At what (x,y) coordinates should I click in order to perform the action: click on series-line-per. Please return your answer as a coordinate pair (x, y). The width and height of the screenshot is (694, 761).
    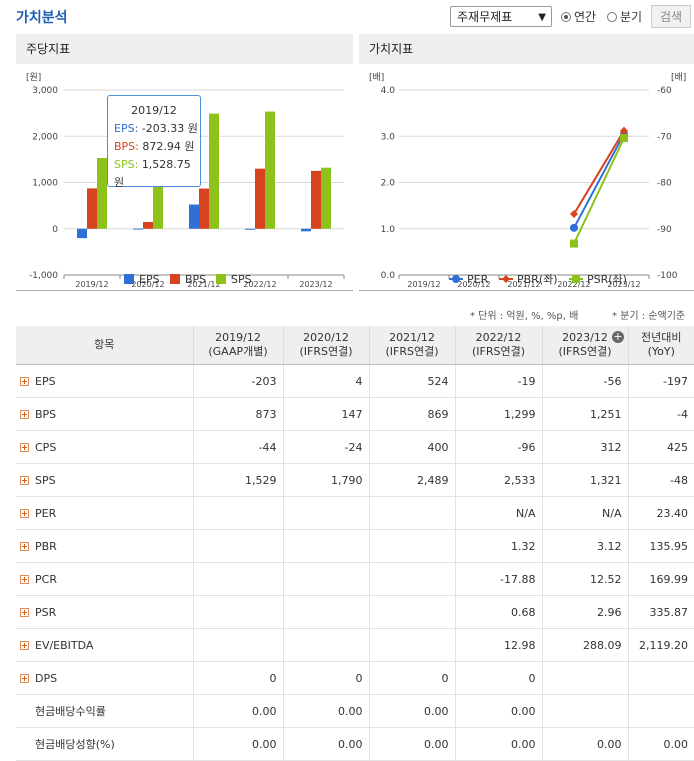
    Looking at the image, I should click on (599, 181).